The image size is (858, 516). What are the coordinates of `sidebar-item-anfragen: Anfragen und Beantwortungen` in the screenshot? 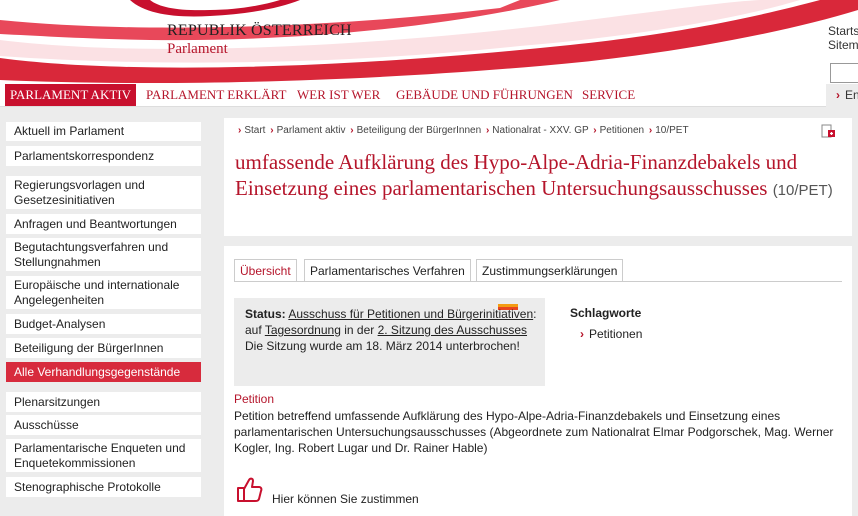 It's located at (103, 224).